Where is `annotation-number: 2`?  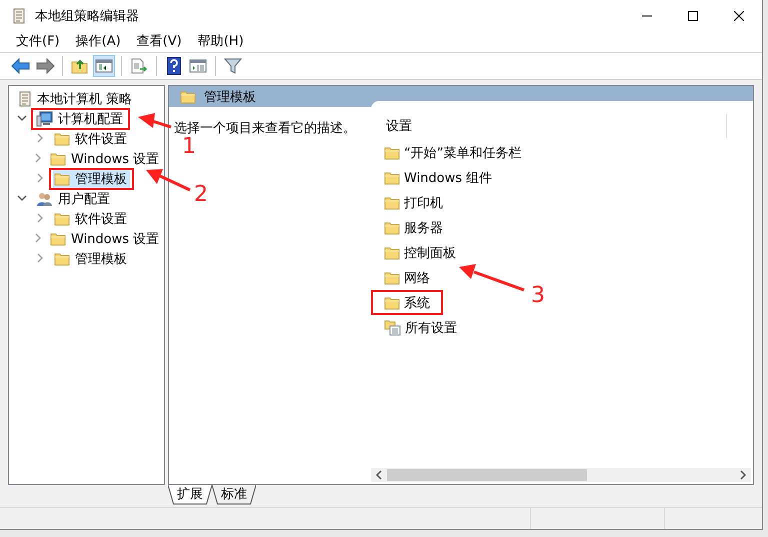
annotation-number: 2 is located at coordinates (201, 195).